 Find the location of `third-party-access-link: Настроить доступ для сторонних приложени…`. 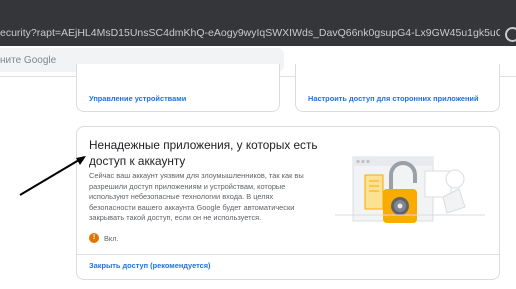

third-party-access-link: Настроить доступ для сторонних приложени… is located at coordinates (393, 98).